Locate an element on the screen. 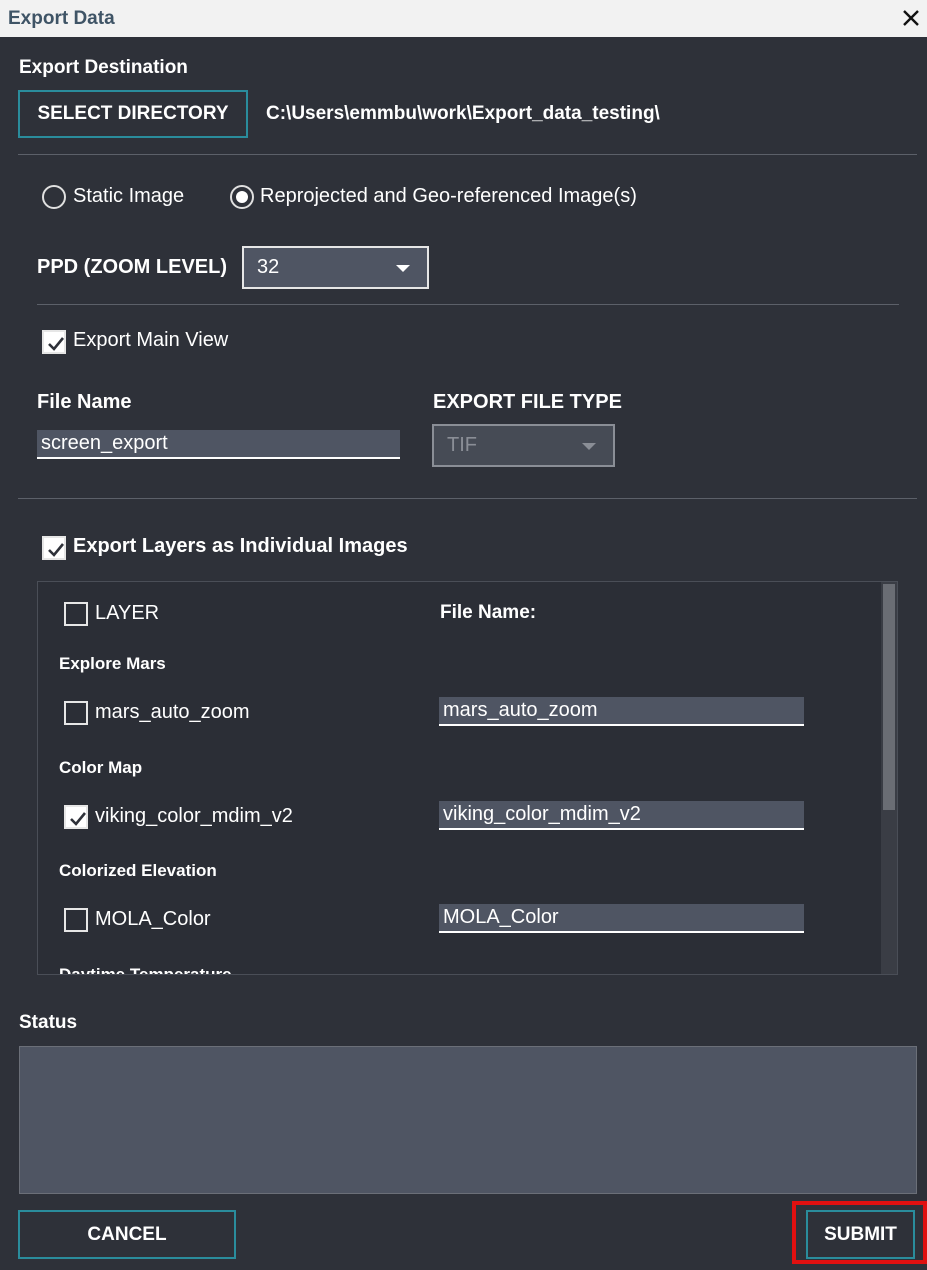 Image resolution: width=927 pixels, height=1270 pixels. scrollbar-thumb is located at coordinates (889, 697).